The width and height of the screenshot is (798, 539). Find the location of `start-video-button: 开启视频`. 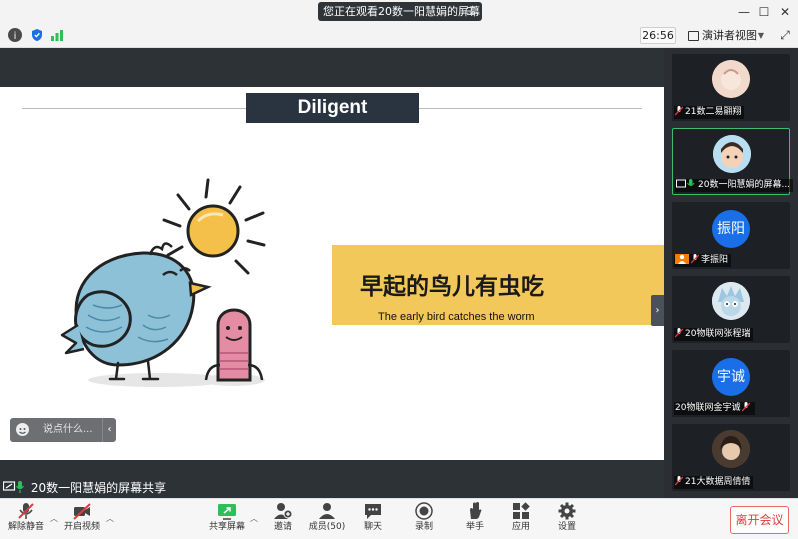

start-video-button: 开启视频 is located at coordinates (82, 520).